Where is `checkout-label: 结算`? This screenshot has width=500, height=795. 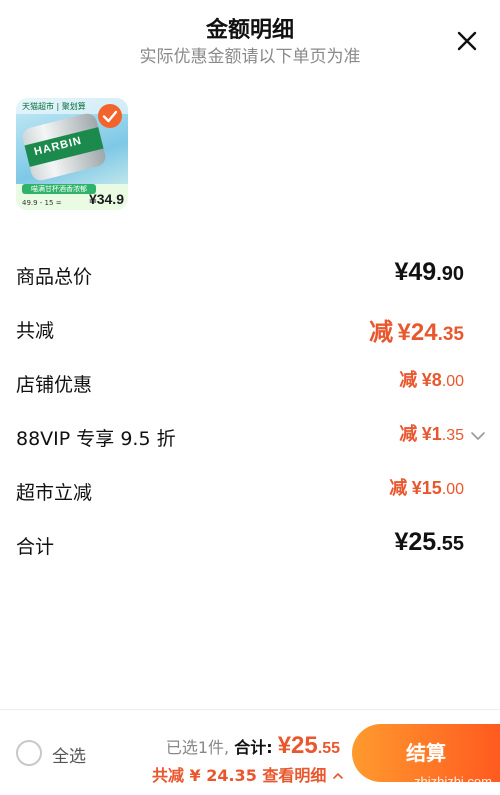 checkout-label: 结算 is located at coordinates (426, 753).